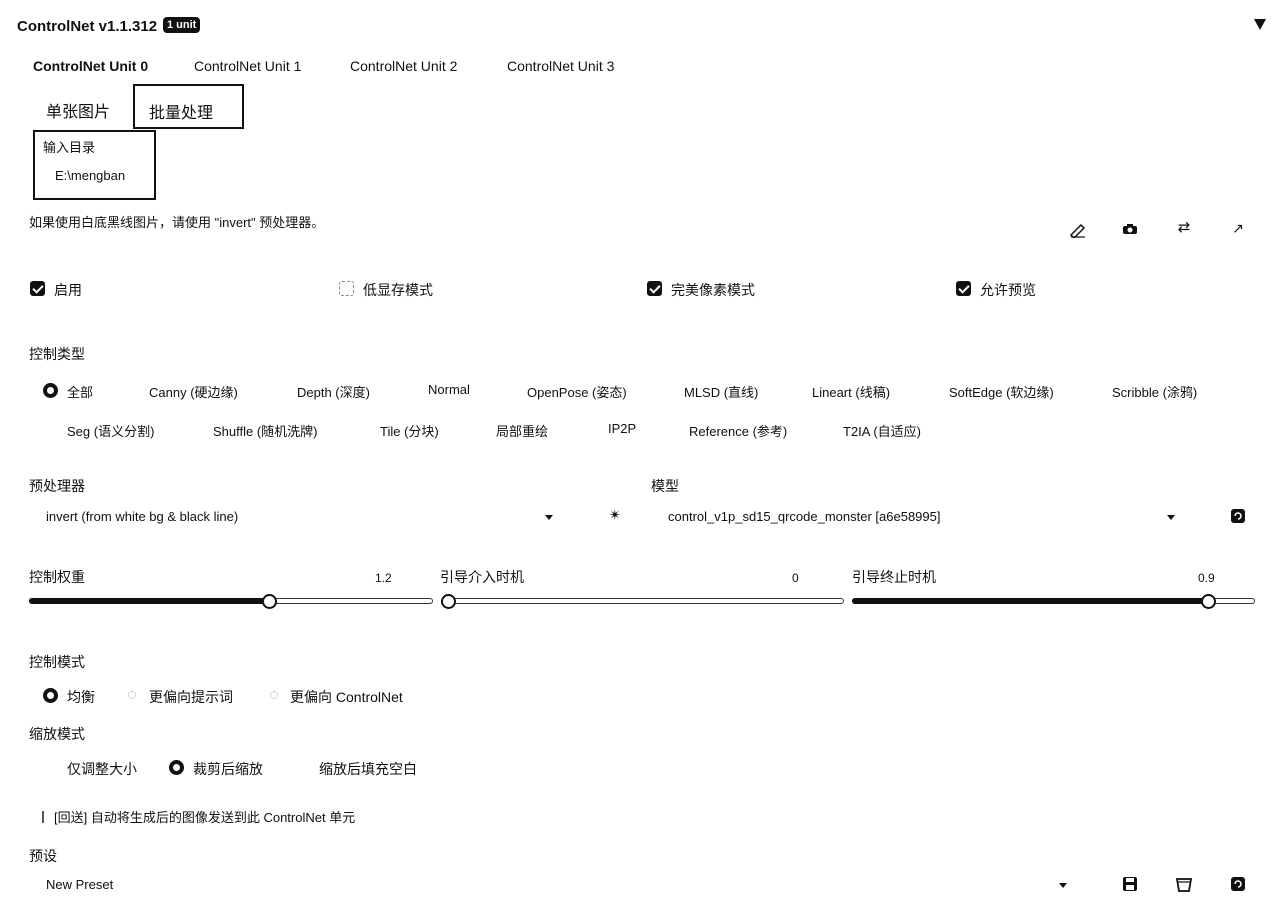  I want to click on guidance-end-value: 0.9, so click(1206, 578).